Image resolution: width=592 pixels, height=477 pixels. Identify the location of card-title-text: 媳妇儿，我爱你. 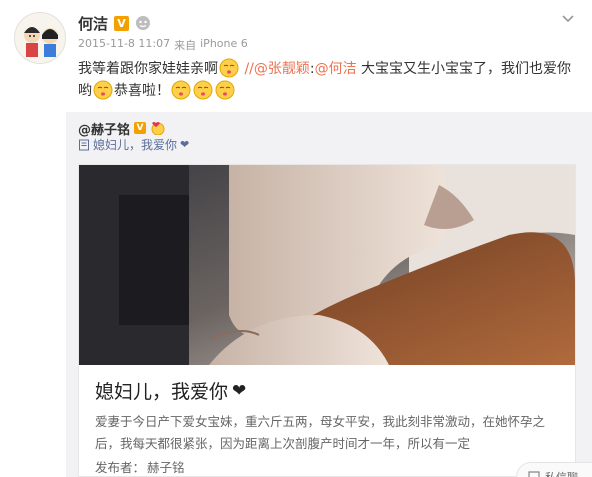
(162, 392).